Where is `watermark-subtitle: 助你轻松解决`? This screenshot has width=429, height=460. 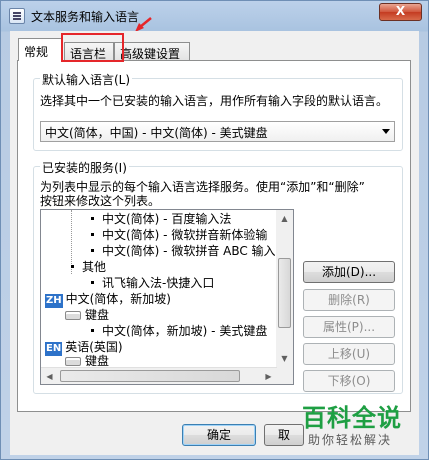 watermark-subtitle: 助你轻松解决 is located at coordinates (350, 440).